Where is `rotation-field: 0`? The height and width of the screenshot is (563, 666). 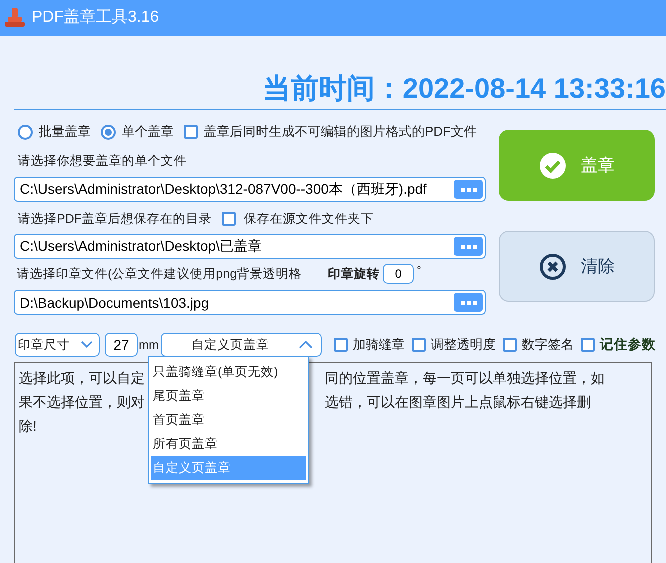 rotation-field: 0 is located at coordinates (398, 274).